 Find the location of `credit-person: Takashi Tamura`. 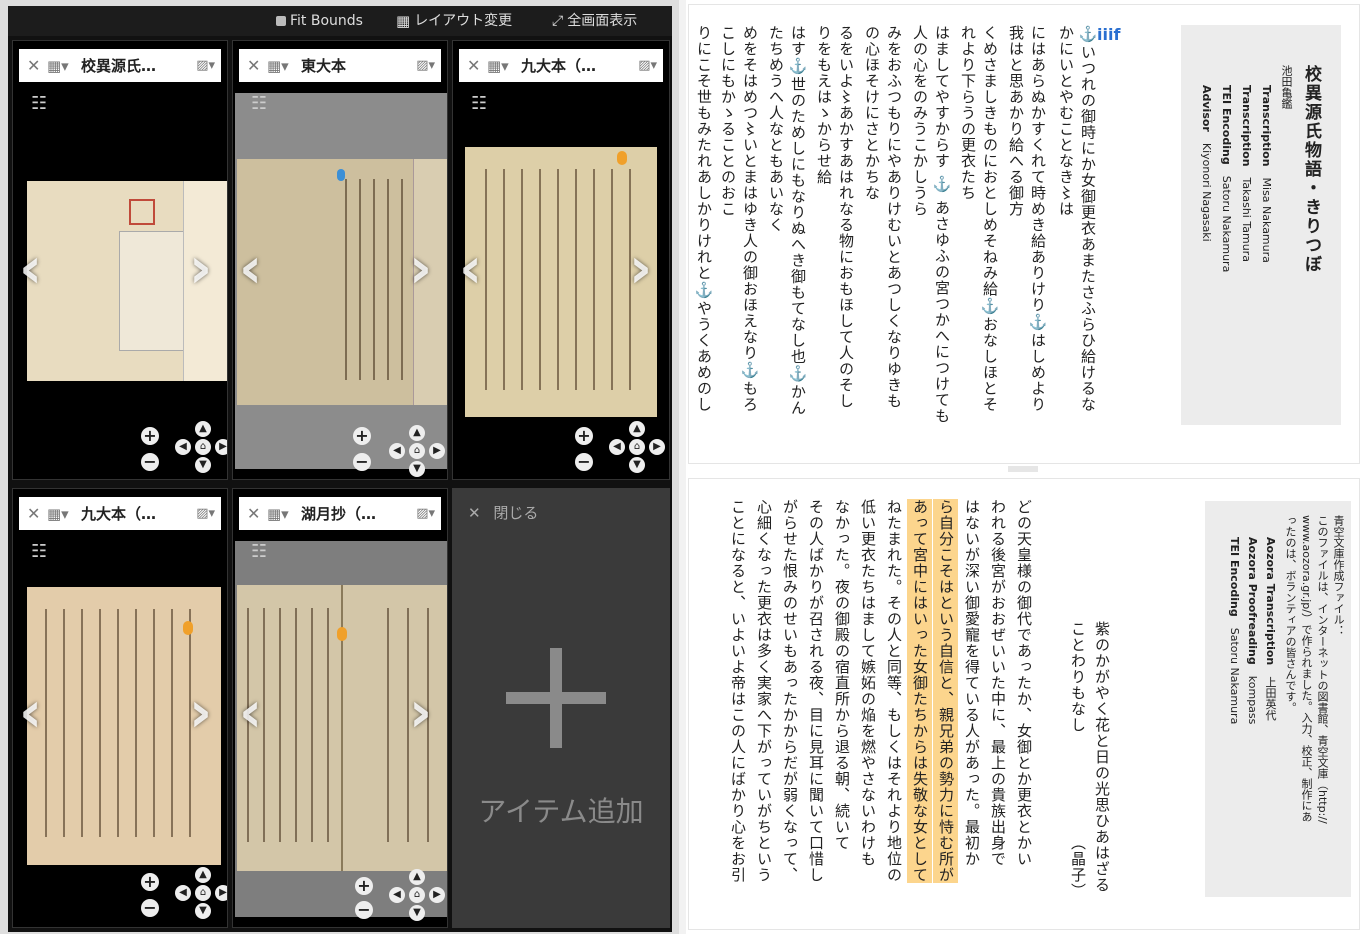

credit-person: Takashi Tamura is located at coordinates (1246, 219).